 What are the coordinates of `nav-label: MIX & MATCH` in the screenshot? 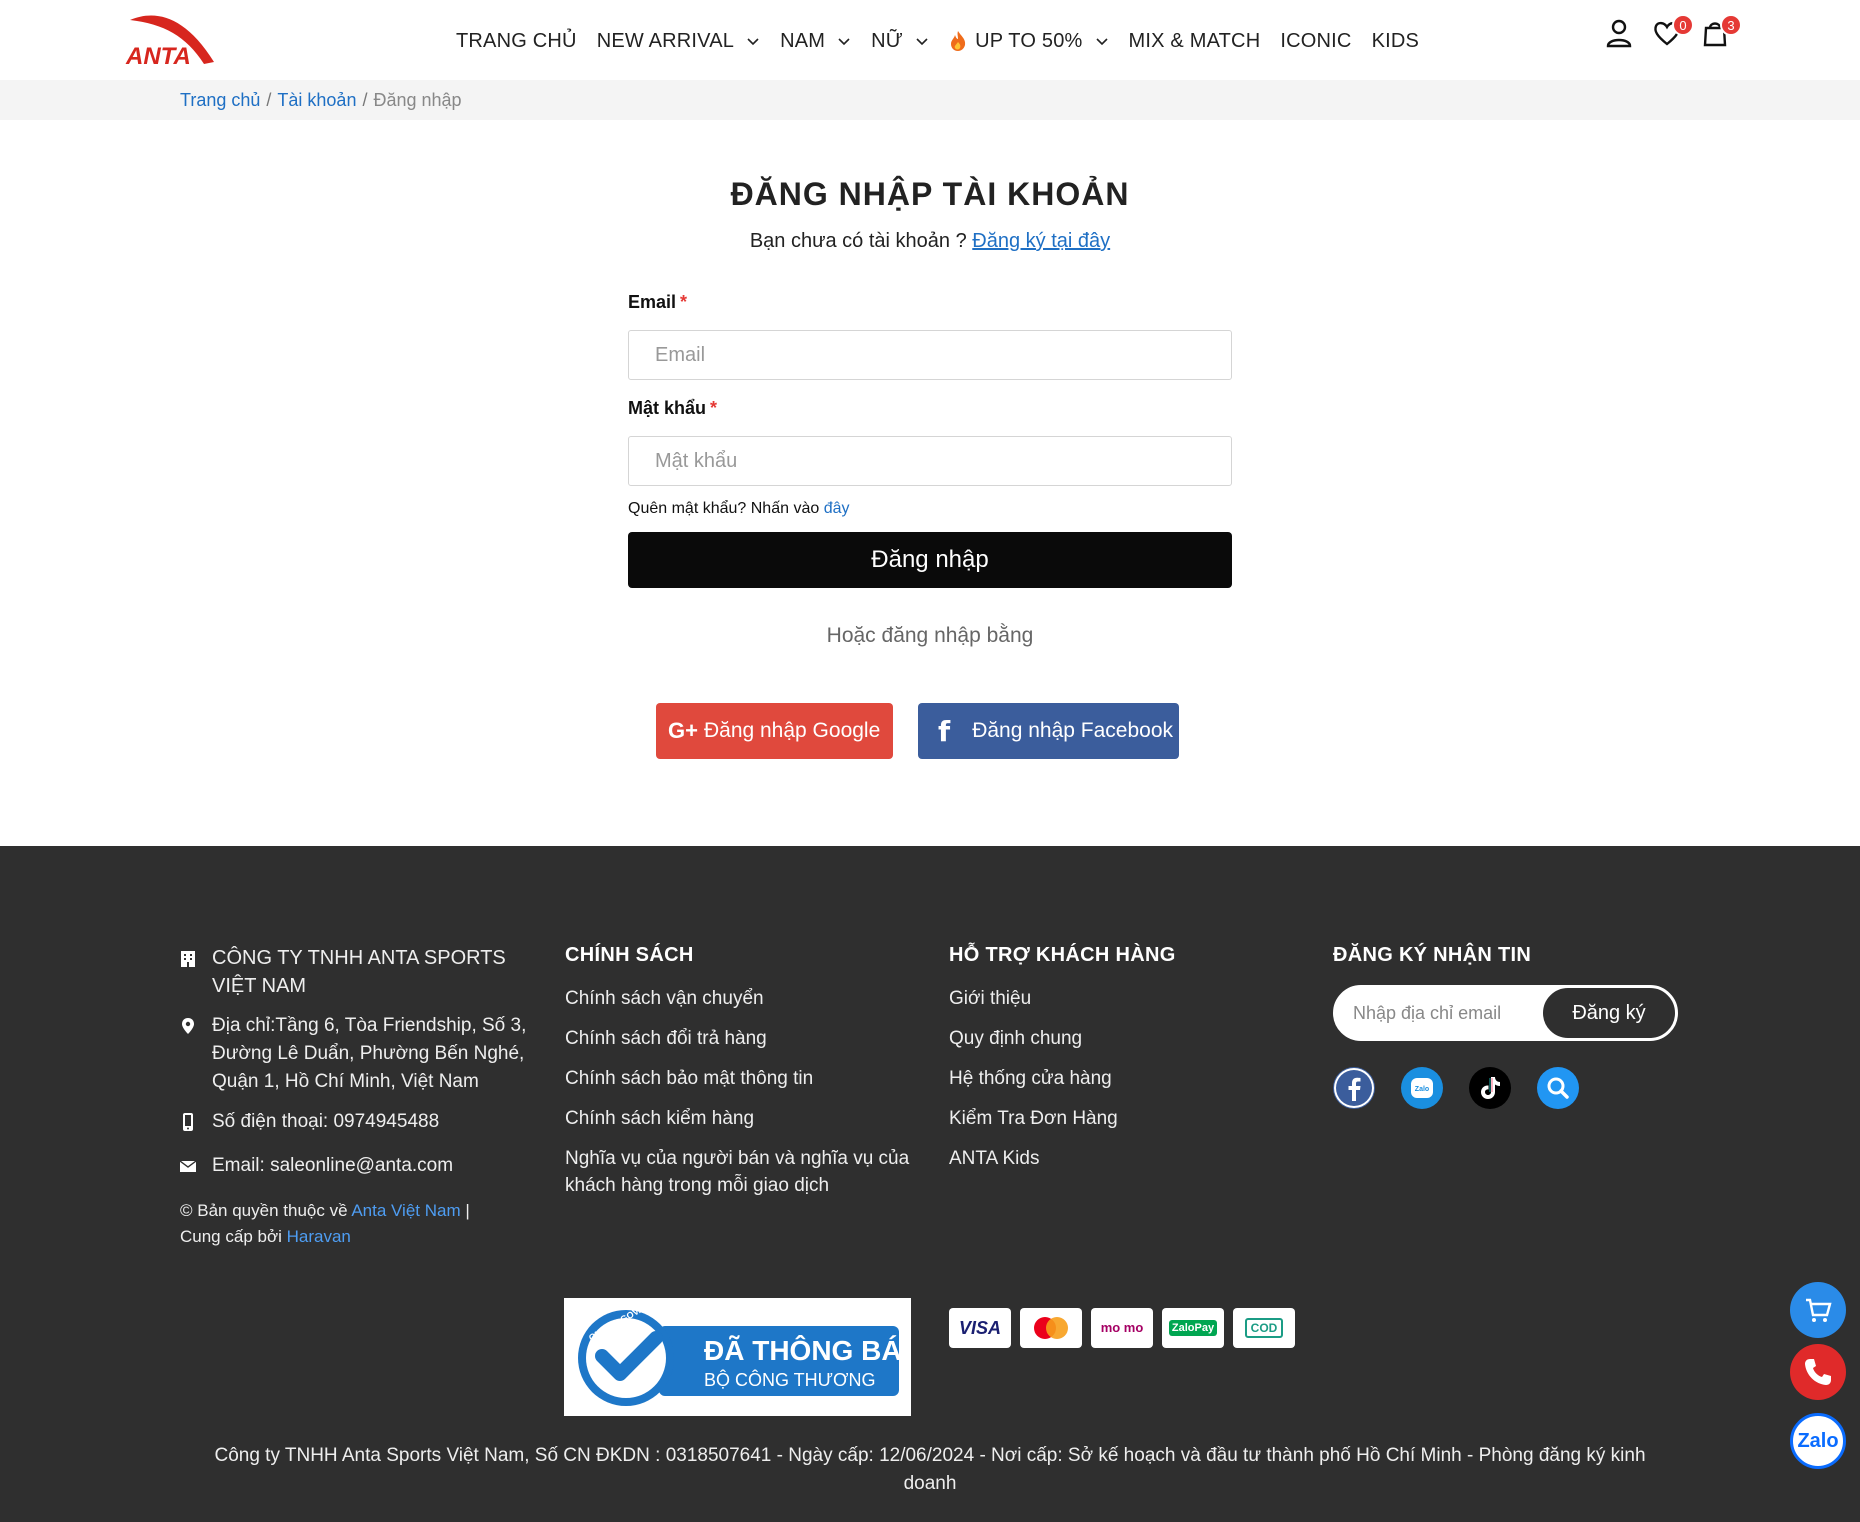 It's located at (1194, 40).